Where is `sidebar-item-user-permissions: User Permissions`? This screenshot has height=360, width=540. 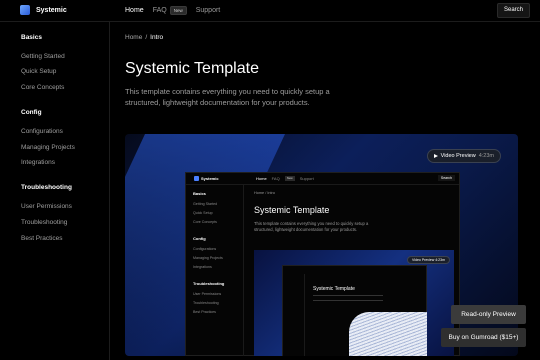 sidebar-item-user-permissions: User Permissions is located at coordinates (46, 206).